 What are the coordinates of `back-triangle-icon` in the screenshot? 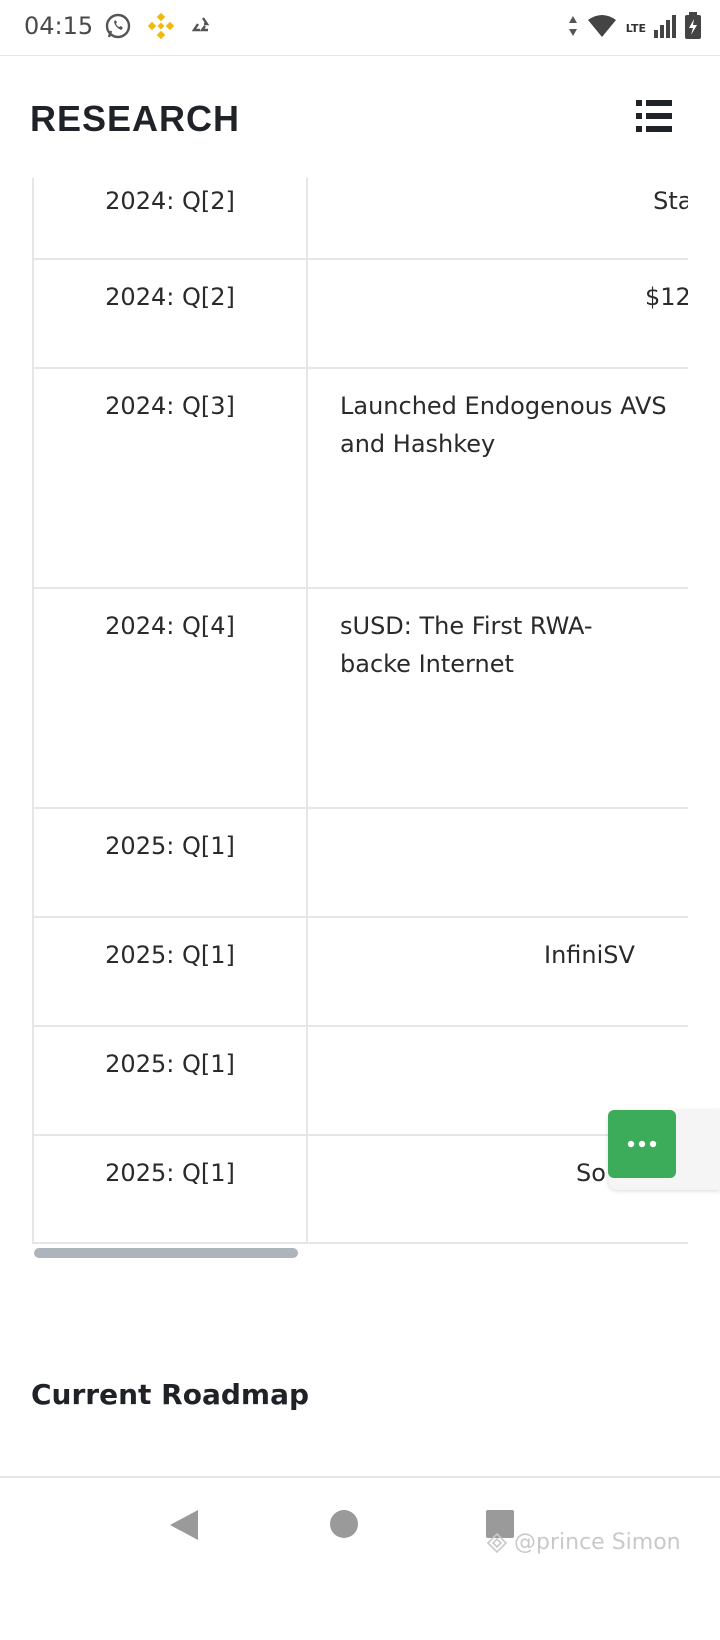 It's located at (184, 1525).